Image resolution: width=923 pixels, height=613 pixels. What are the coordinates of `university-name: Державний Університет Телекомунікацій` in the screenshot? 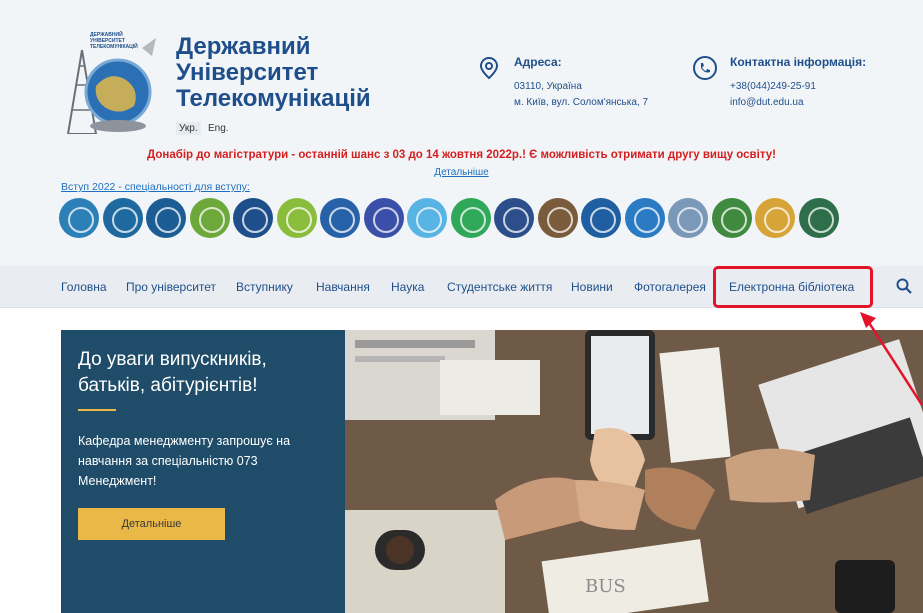 It's located at (273, 73).